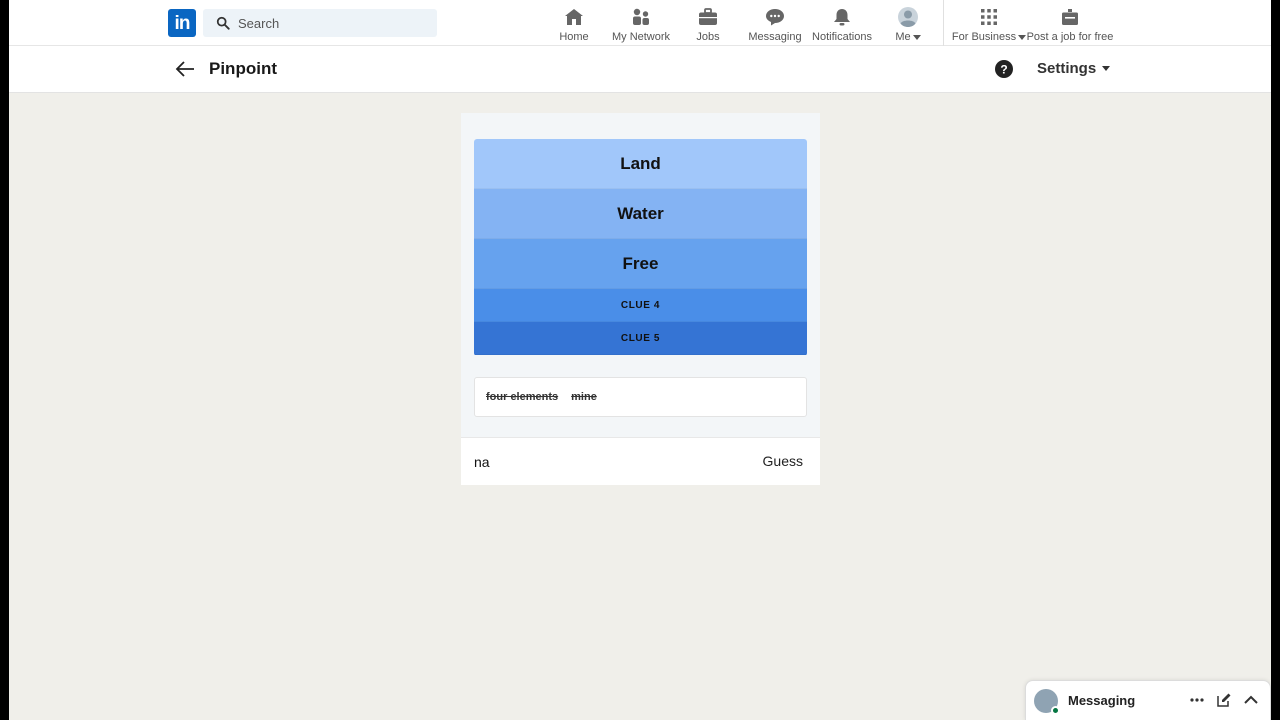 This screenshot has height=720, width=1280. I want to click on more-options-icon, so click(1196, 699).